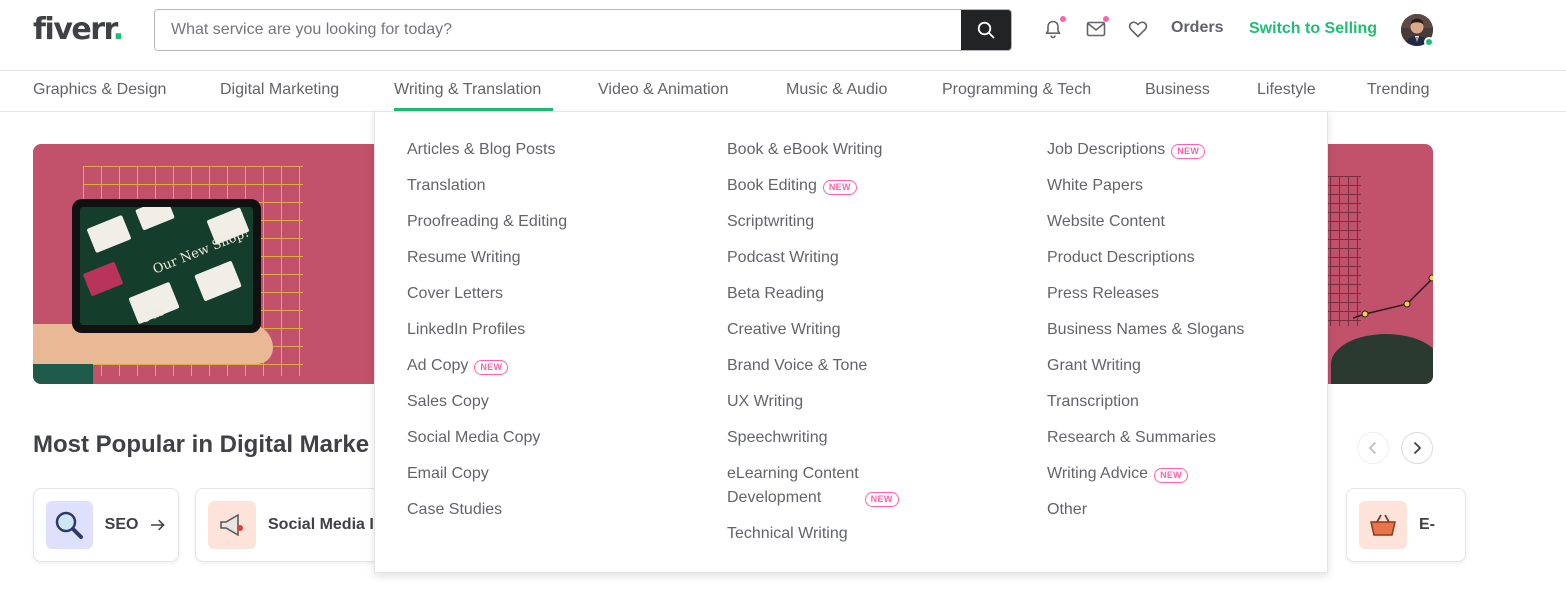  Describe the element at coordinates (1177, 90) in the screenshot. I see `category-business: Business` at that location.